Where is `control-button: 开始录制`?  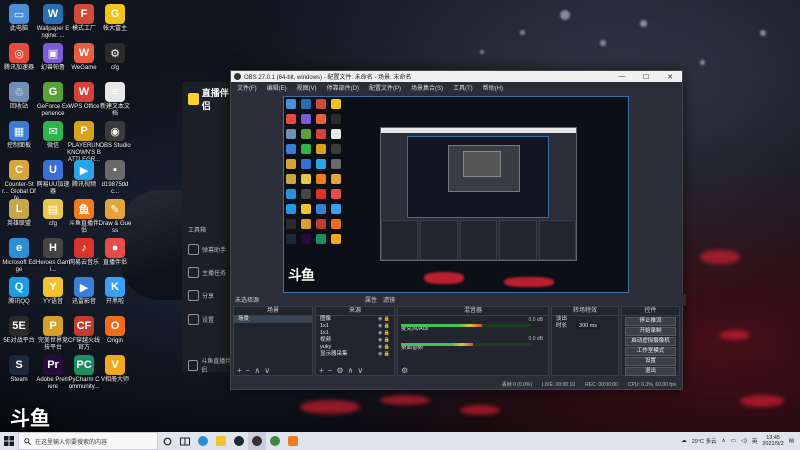 control-button: 开始录制 is located at coordinates (650, 331).